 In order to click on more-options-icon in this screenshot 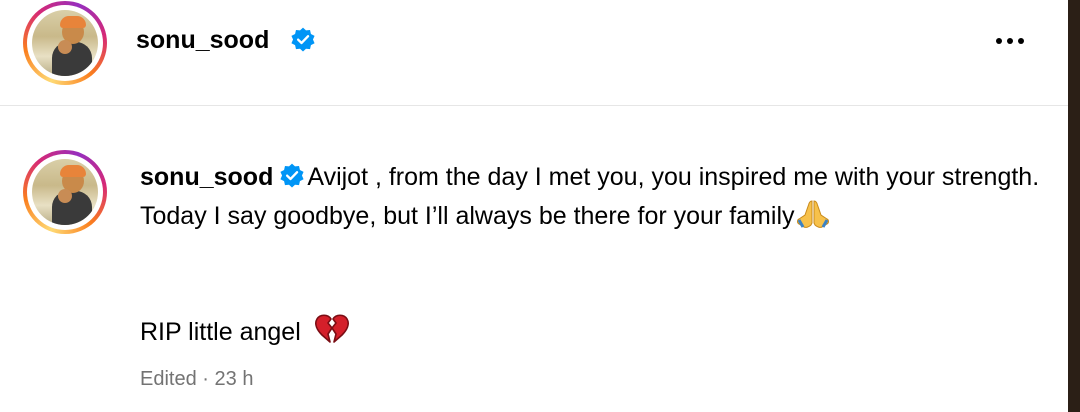, I will do `click(999, 41)`.